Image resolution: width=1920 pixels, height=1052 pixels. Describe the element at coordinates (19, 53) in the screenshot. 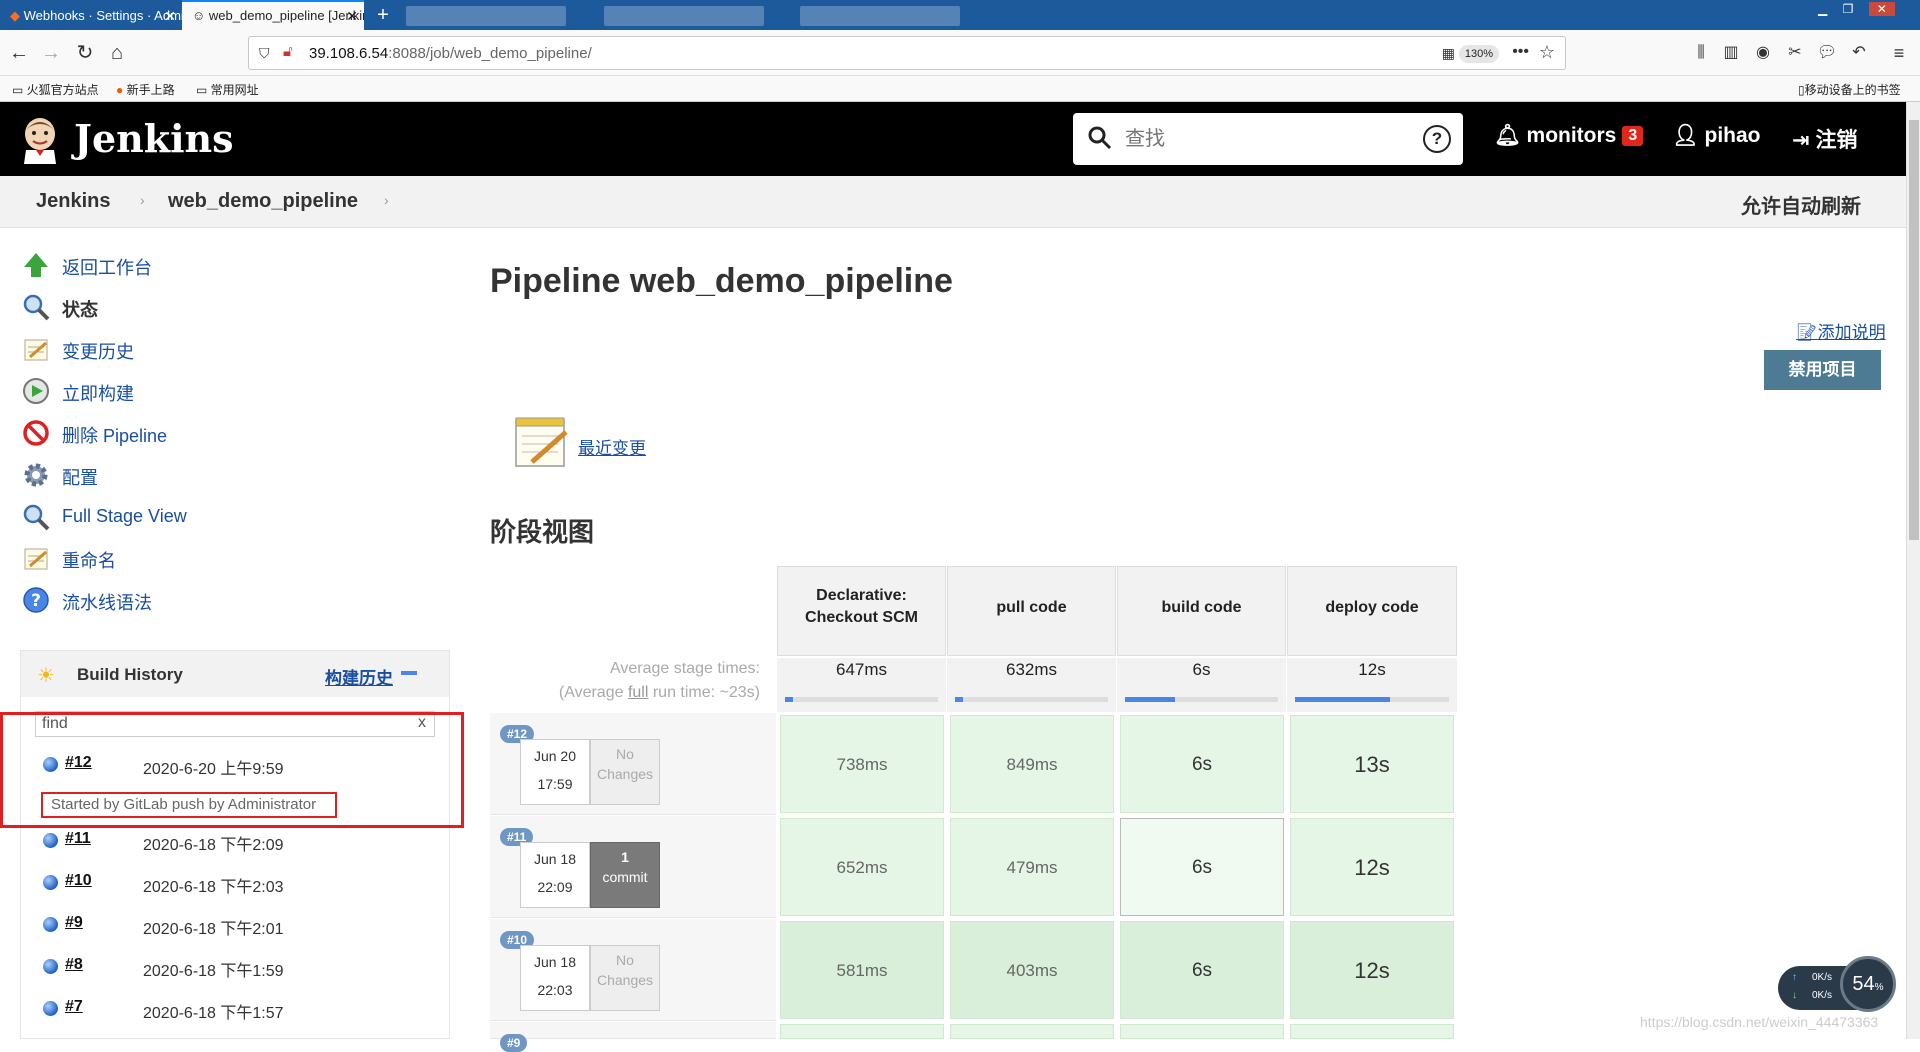

I see `back-icon: ←` at that location.